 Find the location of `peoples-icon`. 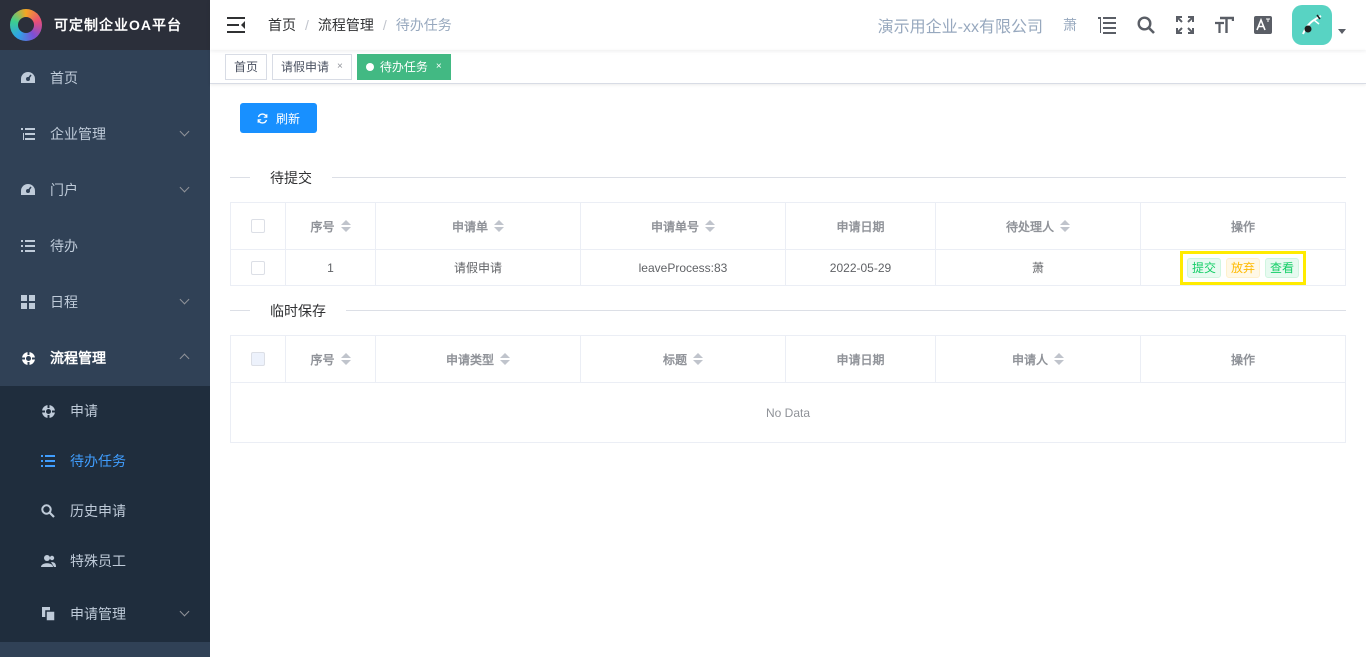

peoples-icon is located at coordinates (48, 561).